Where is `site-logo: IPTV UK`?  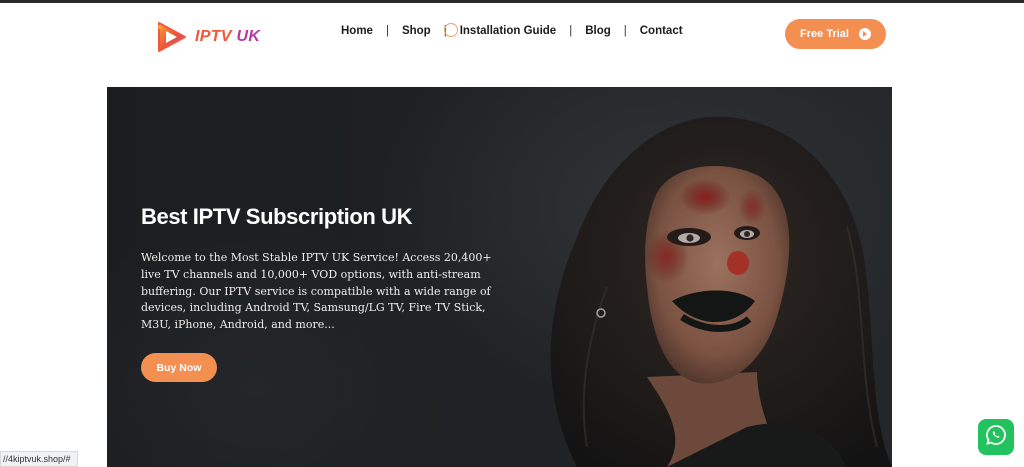 site-logo: IPTV UK is located at coordinates (207, 37).